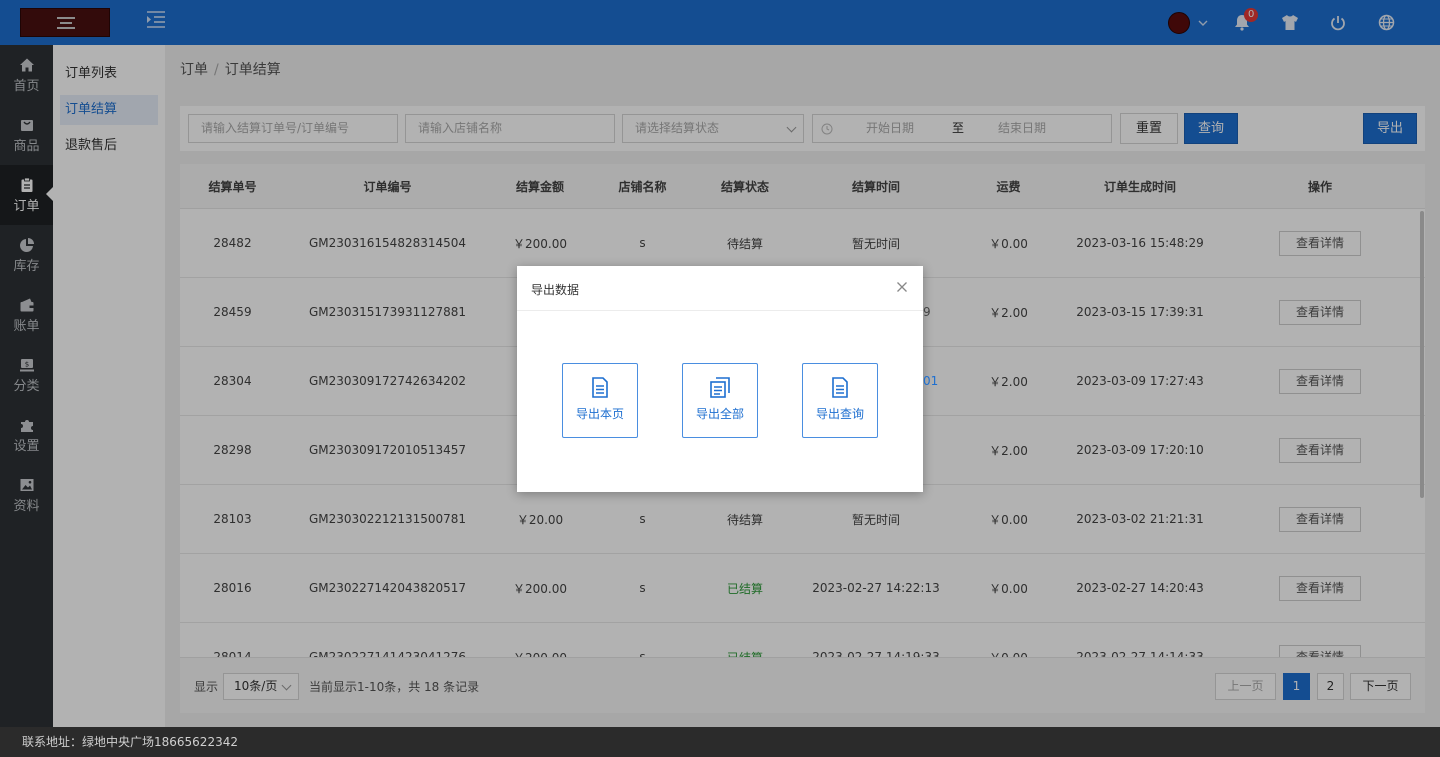 Image resolution: width=1440 pixels, height=757 pixels. What do you see at coordinates (720, 387) in the screenshot?
I see `documents-icon` at bounding box center [720, 387].